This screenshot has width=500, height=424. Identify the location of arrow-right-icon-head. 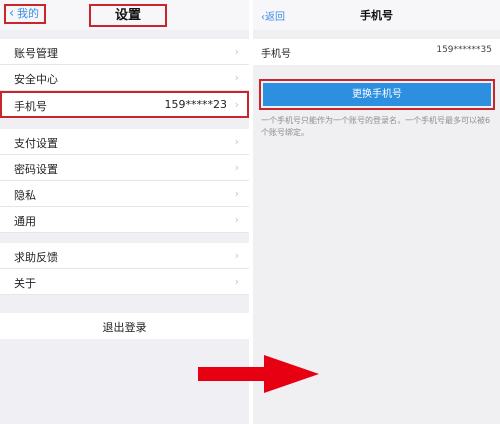
(291, 374).